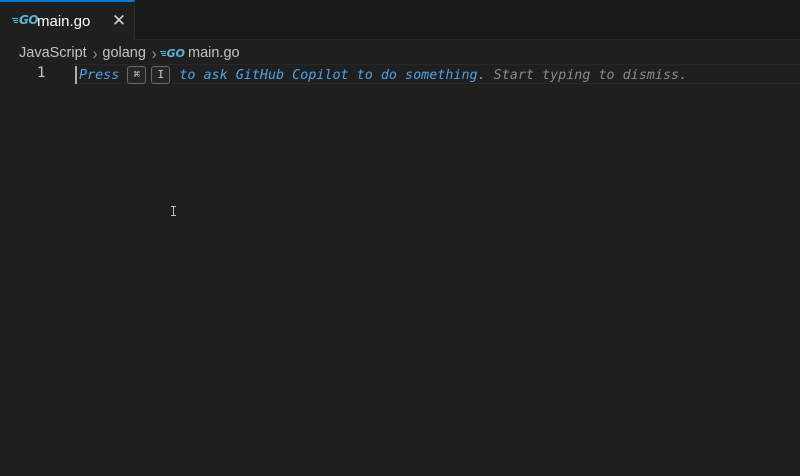 This screenshot has width=800, height=476. Describe the element at coordinates (53, 53) in the screenshot. I see `breadcrumb-item-javascript: JavaScript` at that location.